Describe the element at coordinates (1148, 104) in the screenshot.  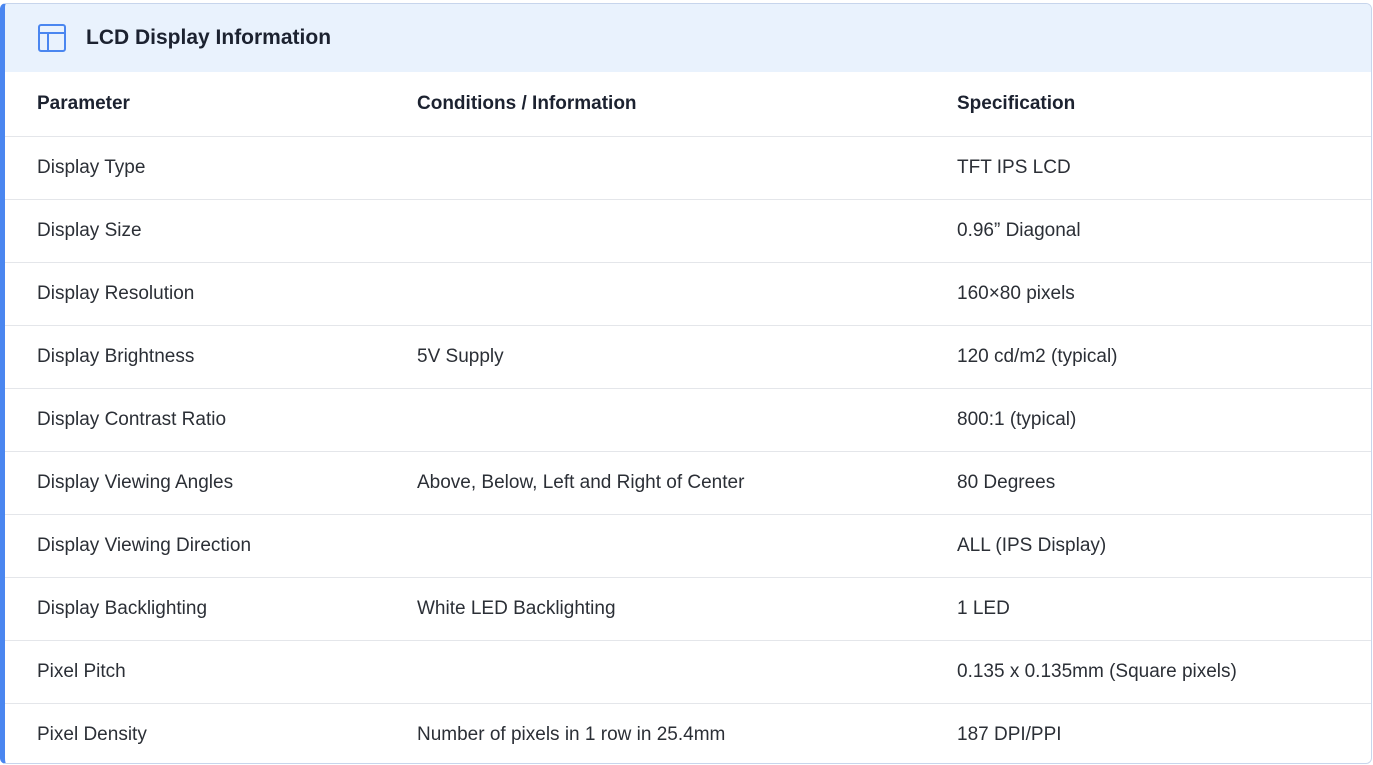
I see `column-header-specification: Specification` at that location.